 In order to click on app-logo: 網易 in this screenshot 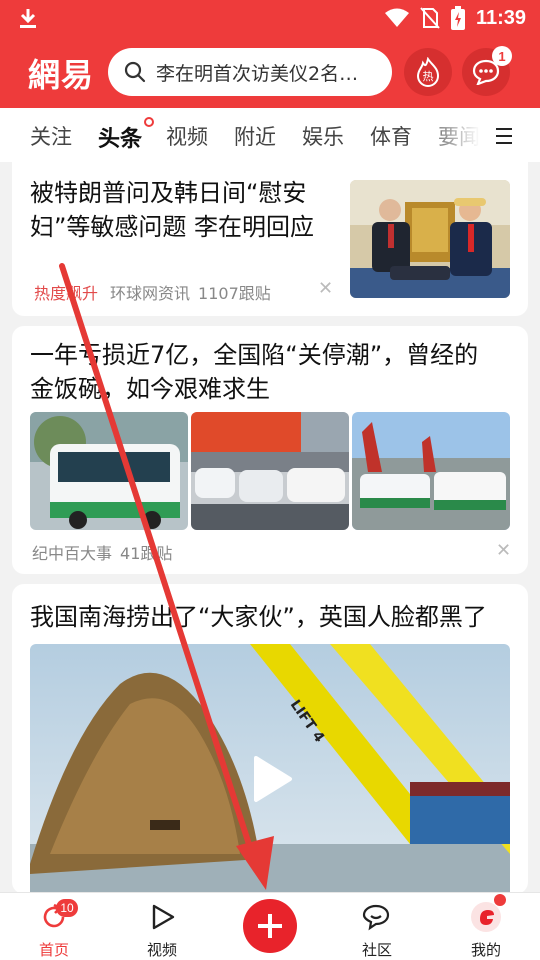, I will do `click(61, 73)`.